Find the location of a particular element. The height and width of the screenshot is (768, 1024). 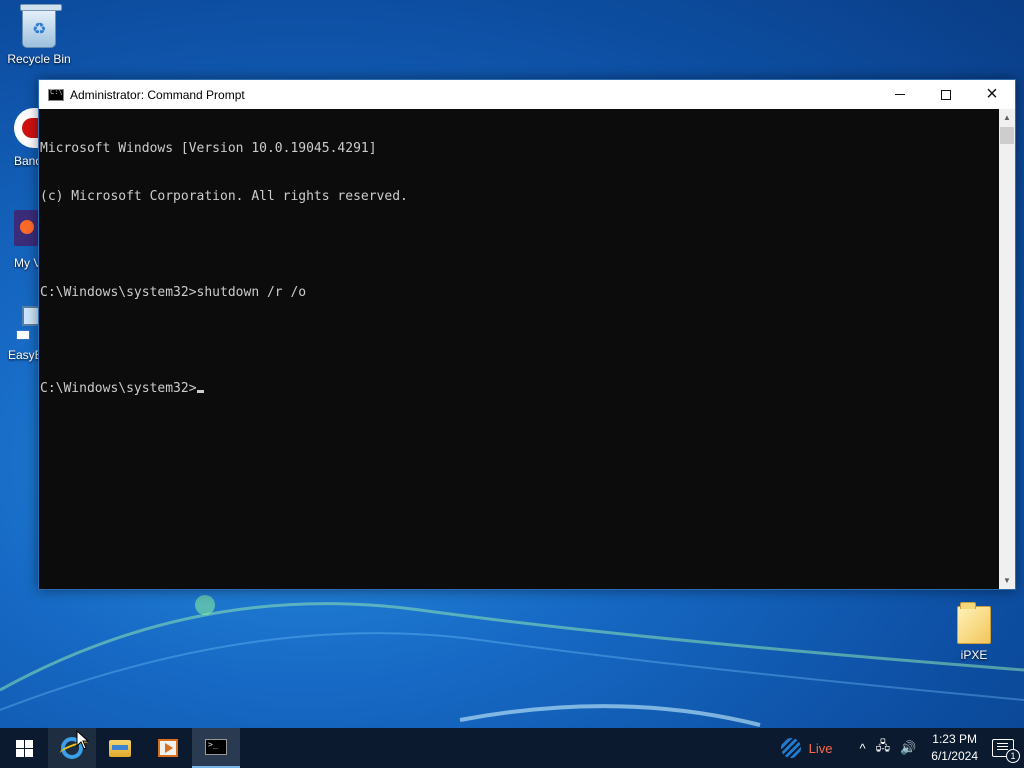

media-player-taskbar-button is located at coordinates (168, 748).